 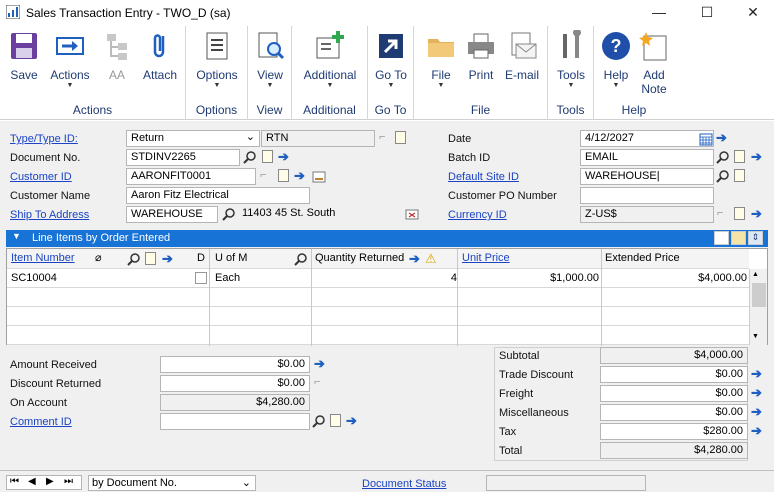 What do you see at coordinates (755, 274) in the screenshot?
I see `scroll-up-icon: ▲` at bounding box center [755, 274].